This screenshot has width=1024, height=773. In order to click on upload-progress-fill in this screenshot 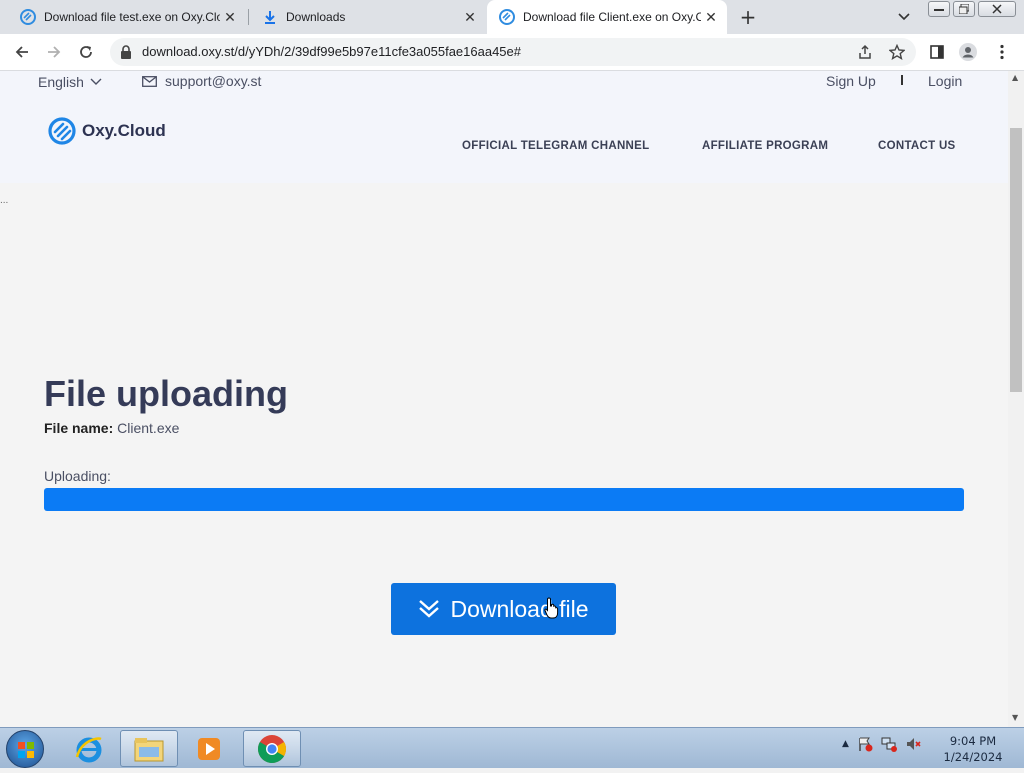, I will do `click(504, 499)`.